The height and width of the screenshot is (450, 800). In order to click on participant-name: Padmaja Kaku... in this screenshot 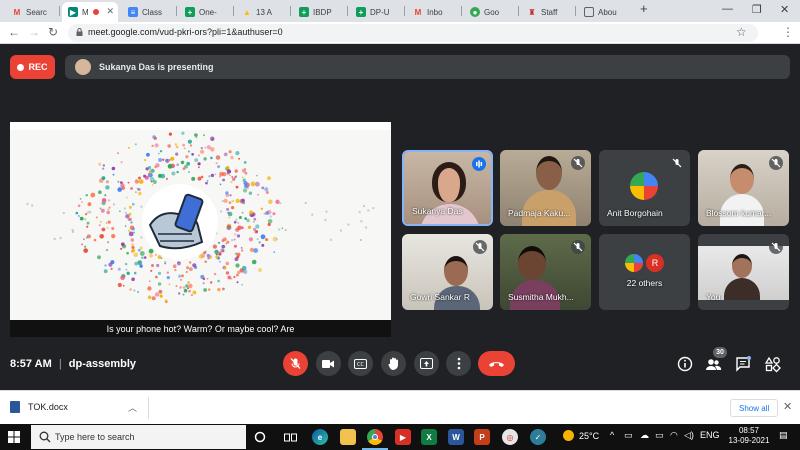, I will do `click(539, 213)`.